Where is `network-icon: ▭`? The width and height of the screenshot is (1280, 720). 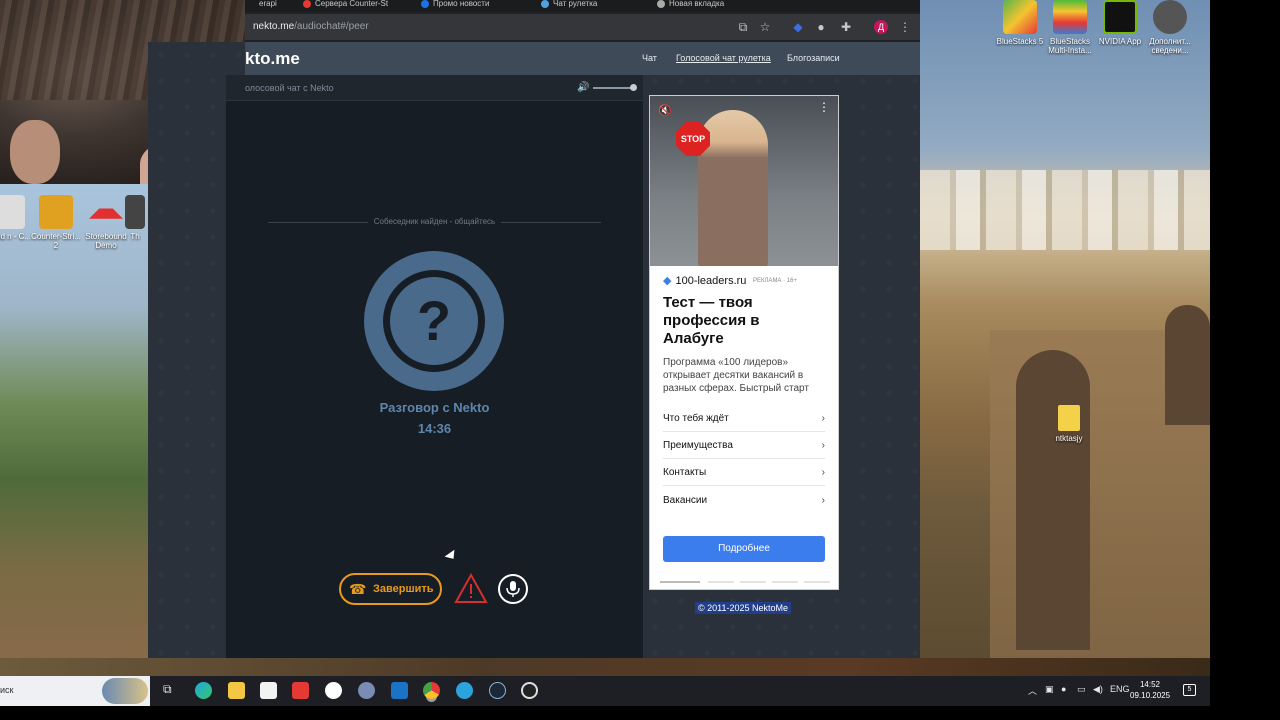
network-icon: ▭ is located at coordinates (1081, 689).